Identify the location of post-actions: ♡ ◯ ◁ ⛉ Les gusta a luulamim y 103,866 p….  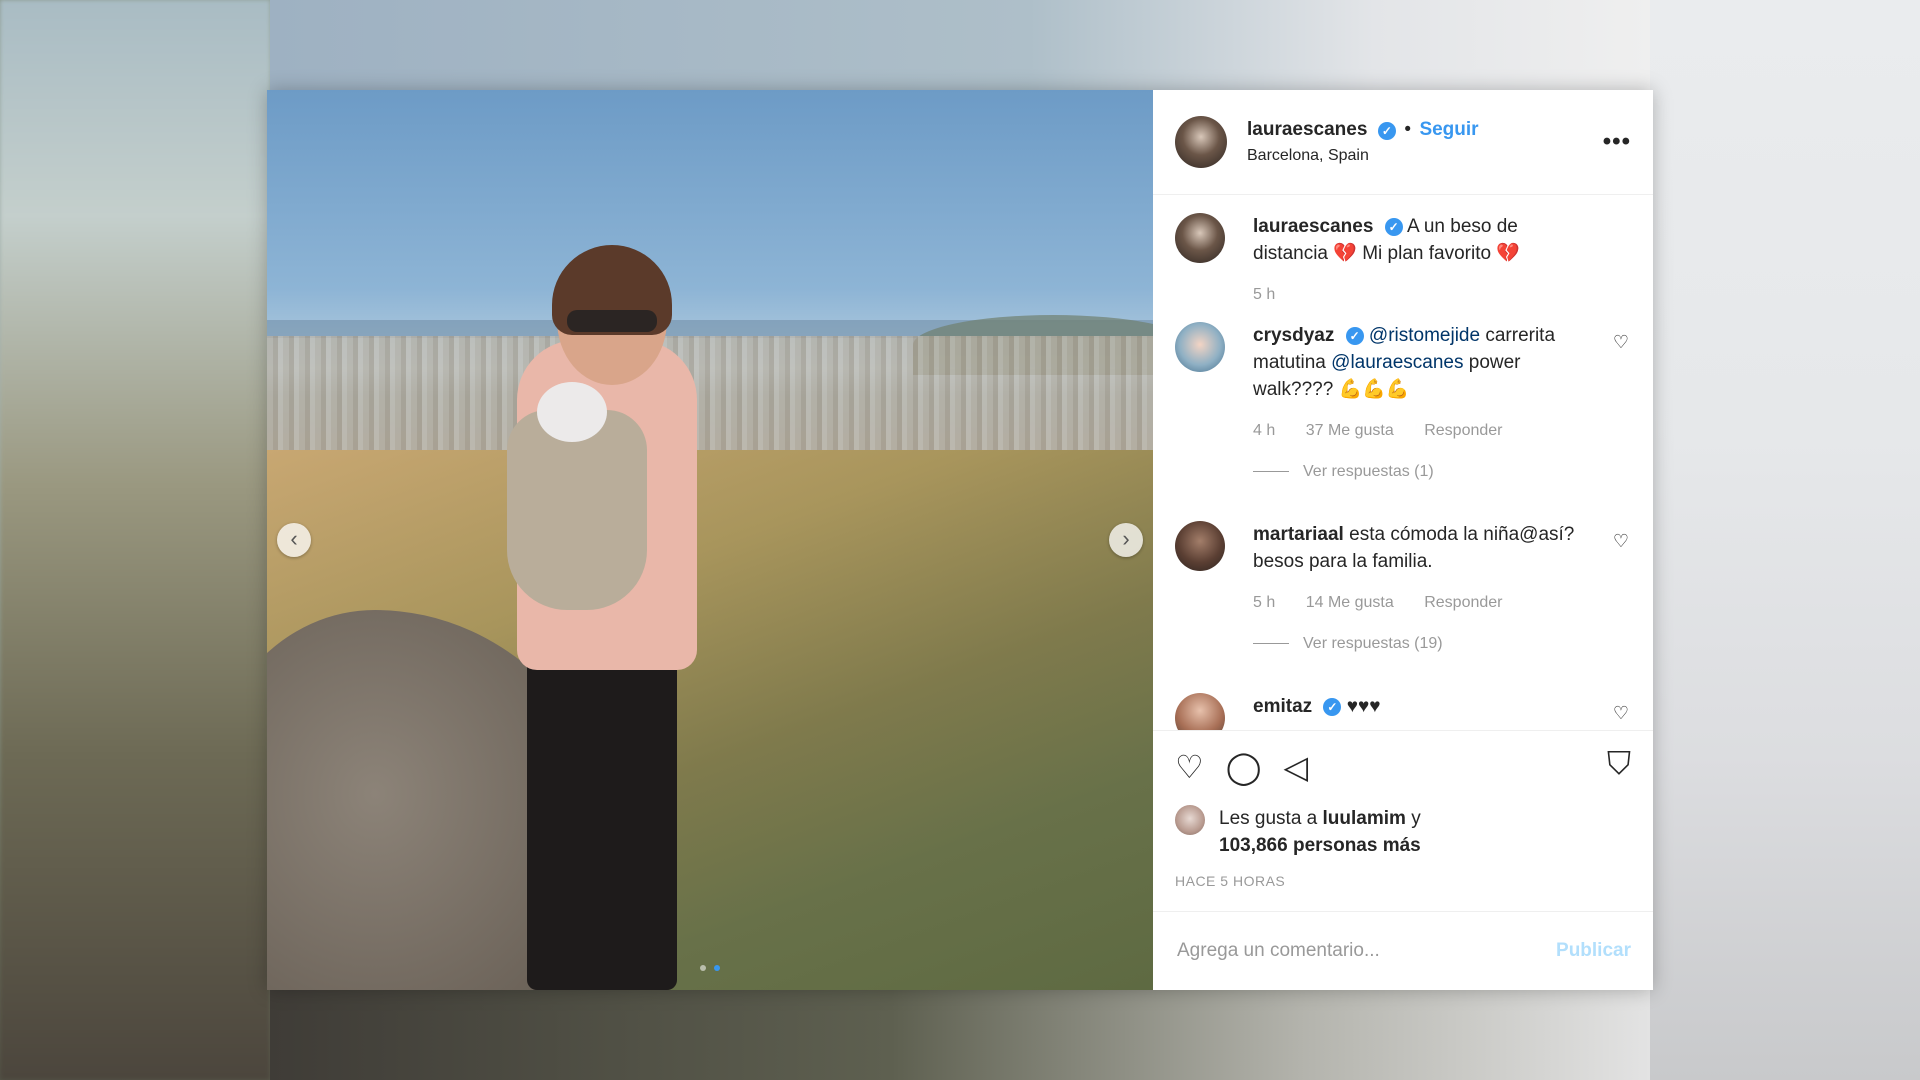
(1403, 820).